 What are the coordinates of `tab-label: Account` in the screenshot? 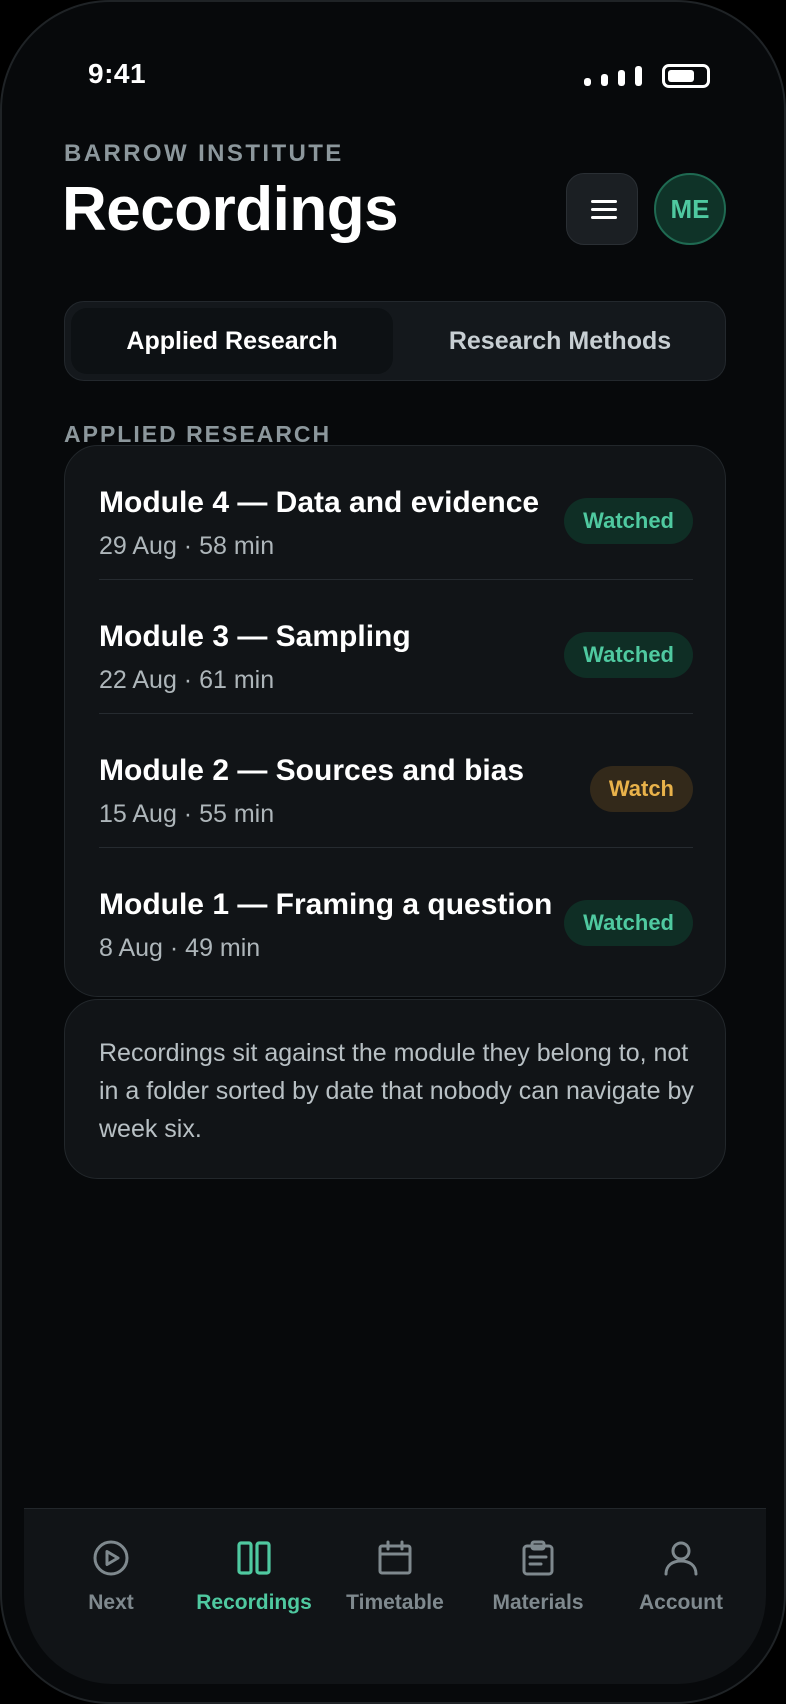 It's located at (681, 1602).